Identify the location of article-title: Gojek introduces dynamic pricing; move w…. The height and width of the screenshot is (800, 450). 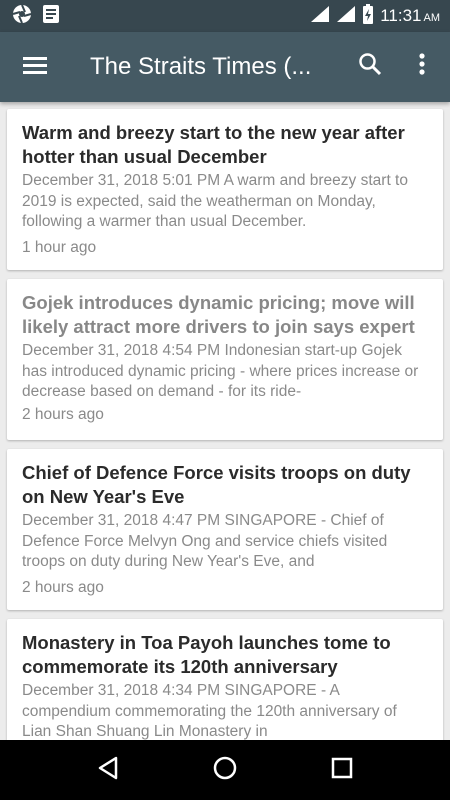
(218, 314).